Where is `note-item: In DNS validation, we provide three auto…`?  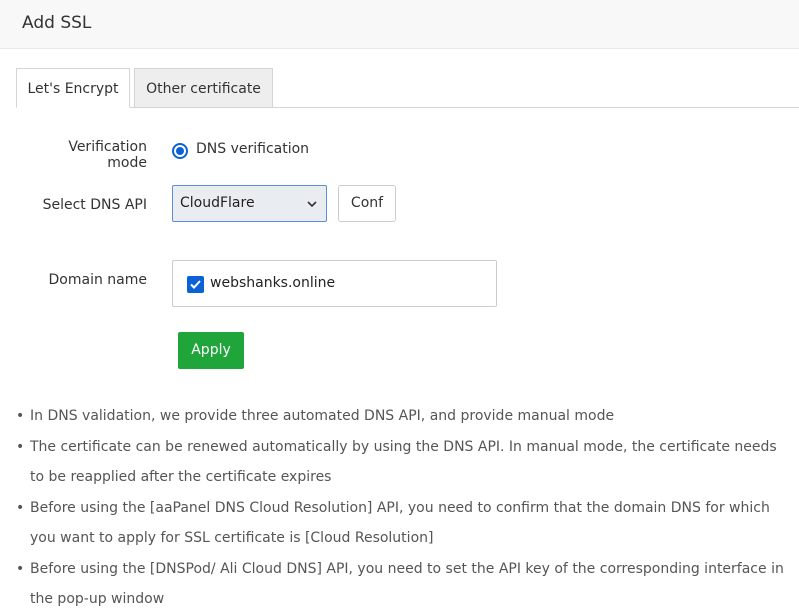
note-item: In DNS validation, we provide three auto… is located at coordinates (401, 416).